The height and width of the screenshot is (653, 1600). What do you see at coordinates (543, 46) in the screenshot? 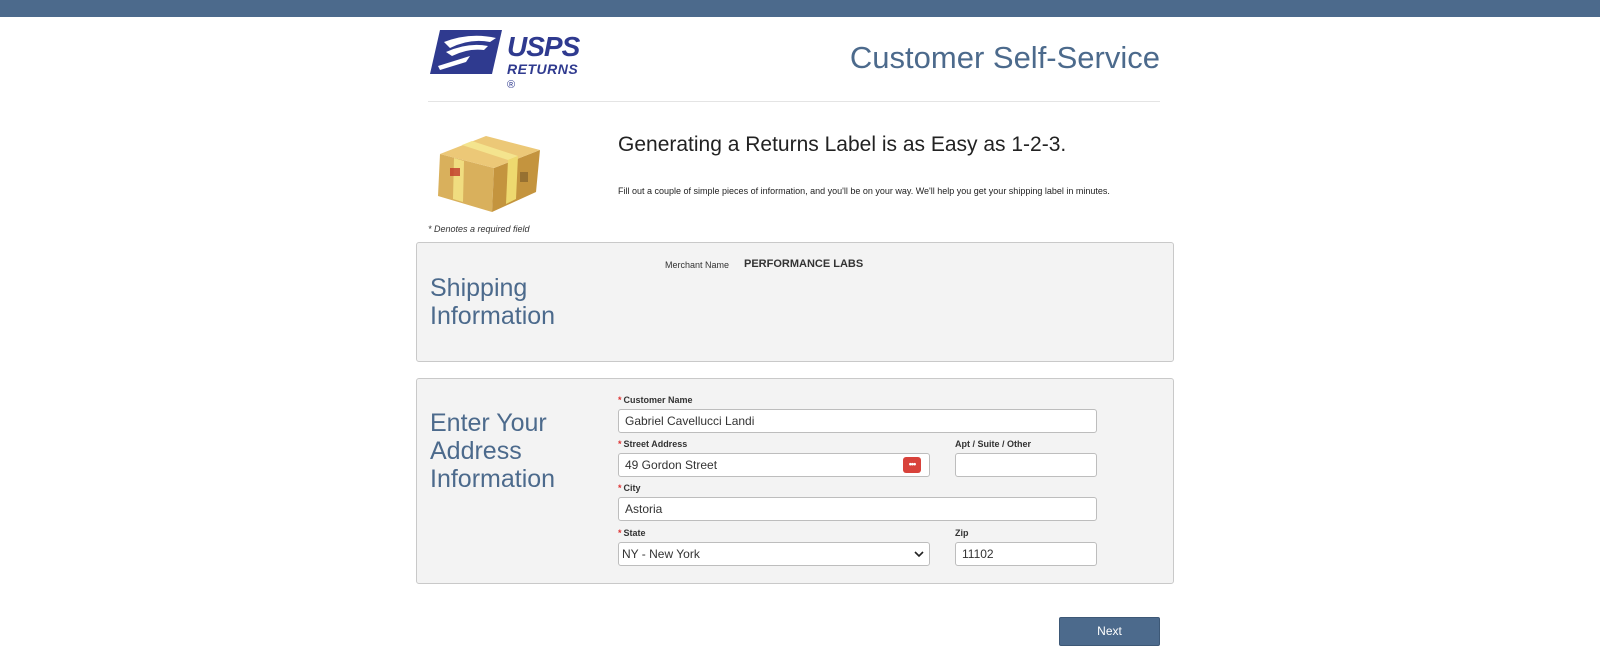
I see `logo-usps-text: USPS` at bounding box center [543, 46].